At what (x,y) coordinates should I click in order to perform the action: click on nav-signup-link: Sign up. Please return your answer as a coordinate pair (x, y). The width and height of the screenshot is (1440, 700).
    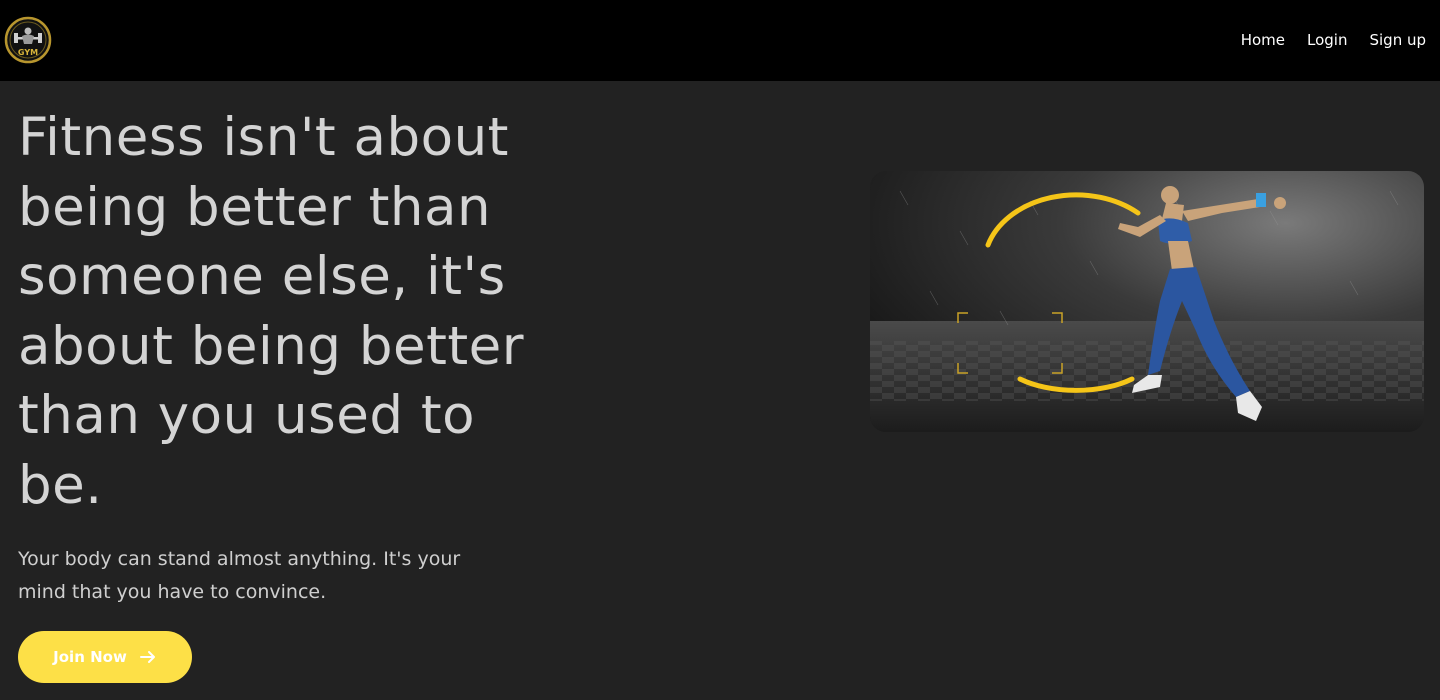
    Looking at the image, I should click on (1397, 40).